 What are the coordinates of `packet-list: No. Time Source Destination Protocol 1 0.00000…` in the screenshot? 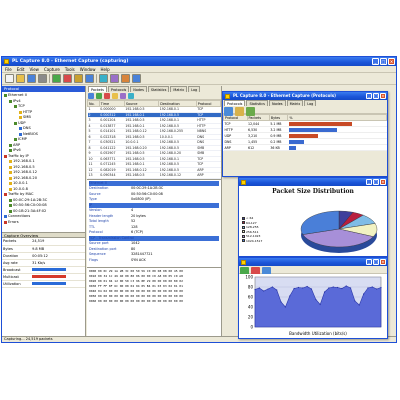 It's located at (154, 139).